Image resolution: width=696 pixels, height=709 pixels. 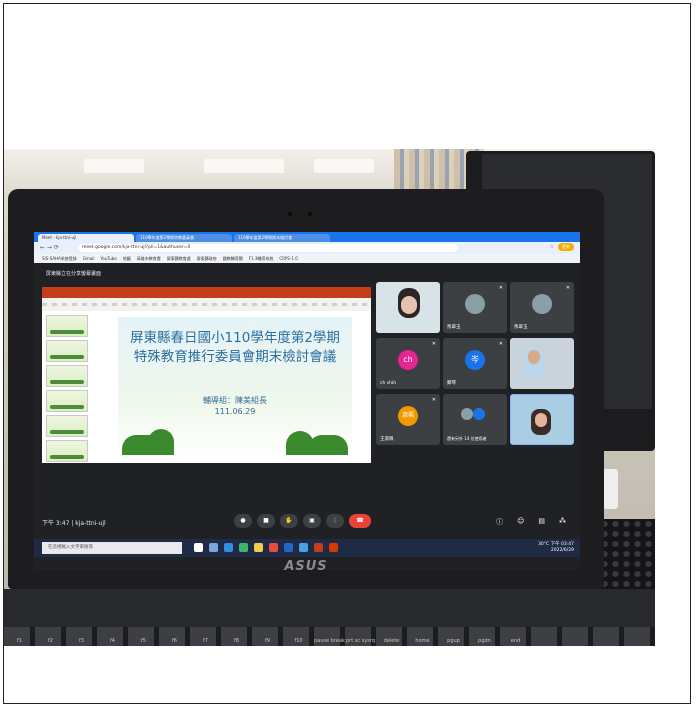 What do you see at coordinates (235, 357) in the screenshot?
I see `slide-title-line2: 特殊教育推行委員會期末檢討會議` at bounding box center [235, 357].